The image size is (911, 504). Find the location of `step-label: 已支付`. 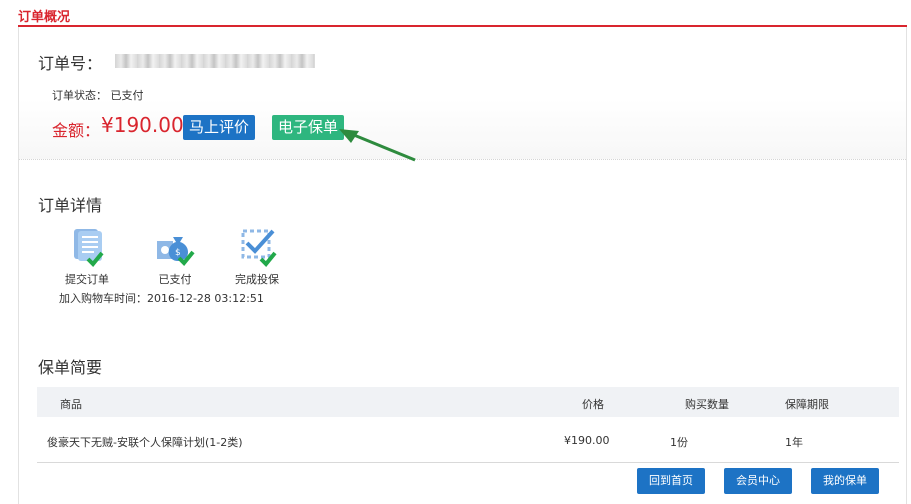

step-label: 已支付 is located at coordinates (175, 279).